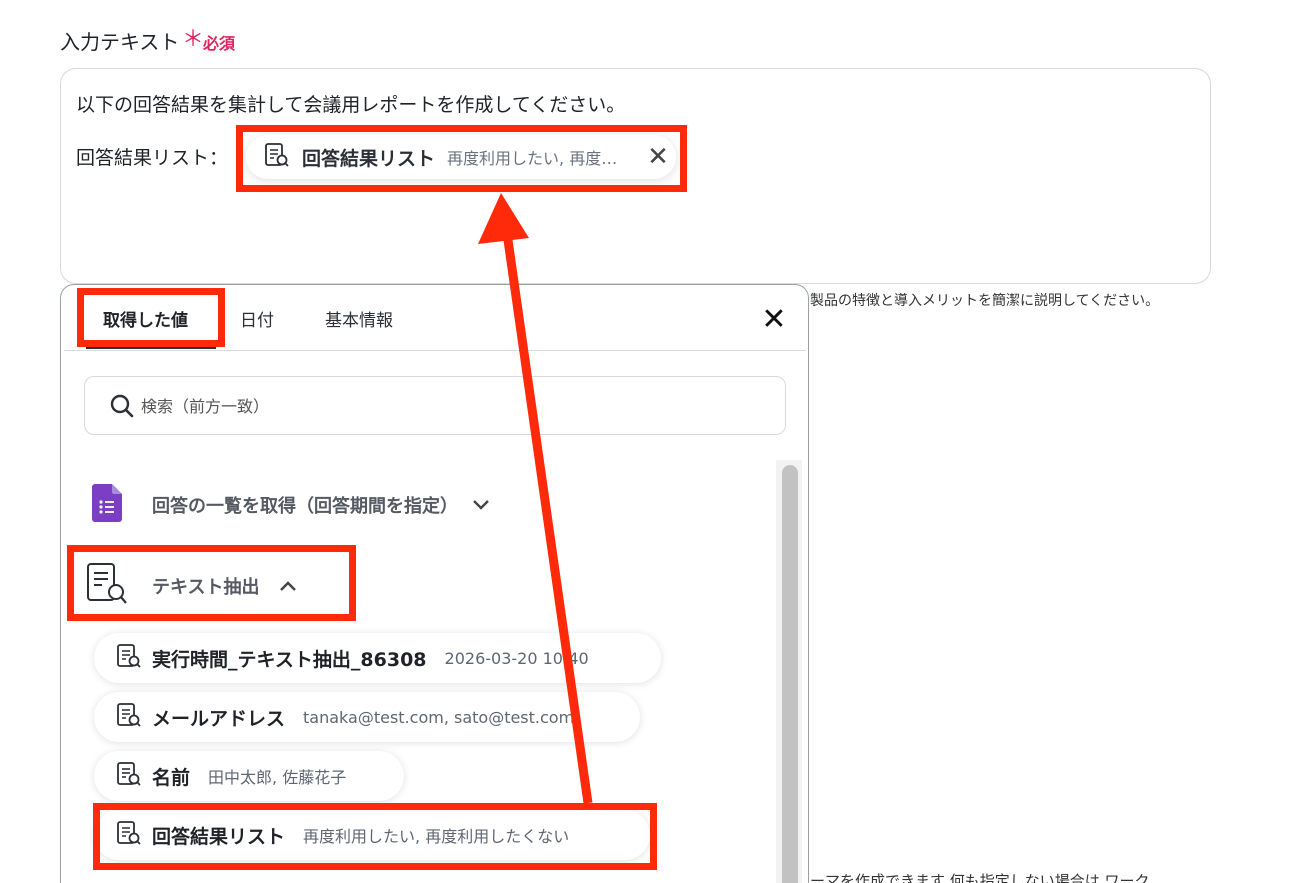  What do you see at coordinates (257, 318) in the screenshot?
I see `tab-date: 日付` at bounding box center [257, 318].